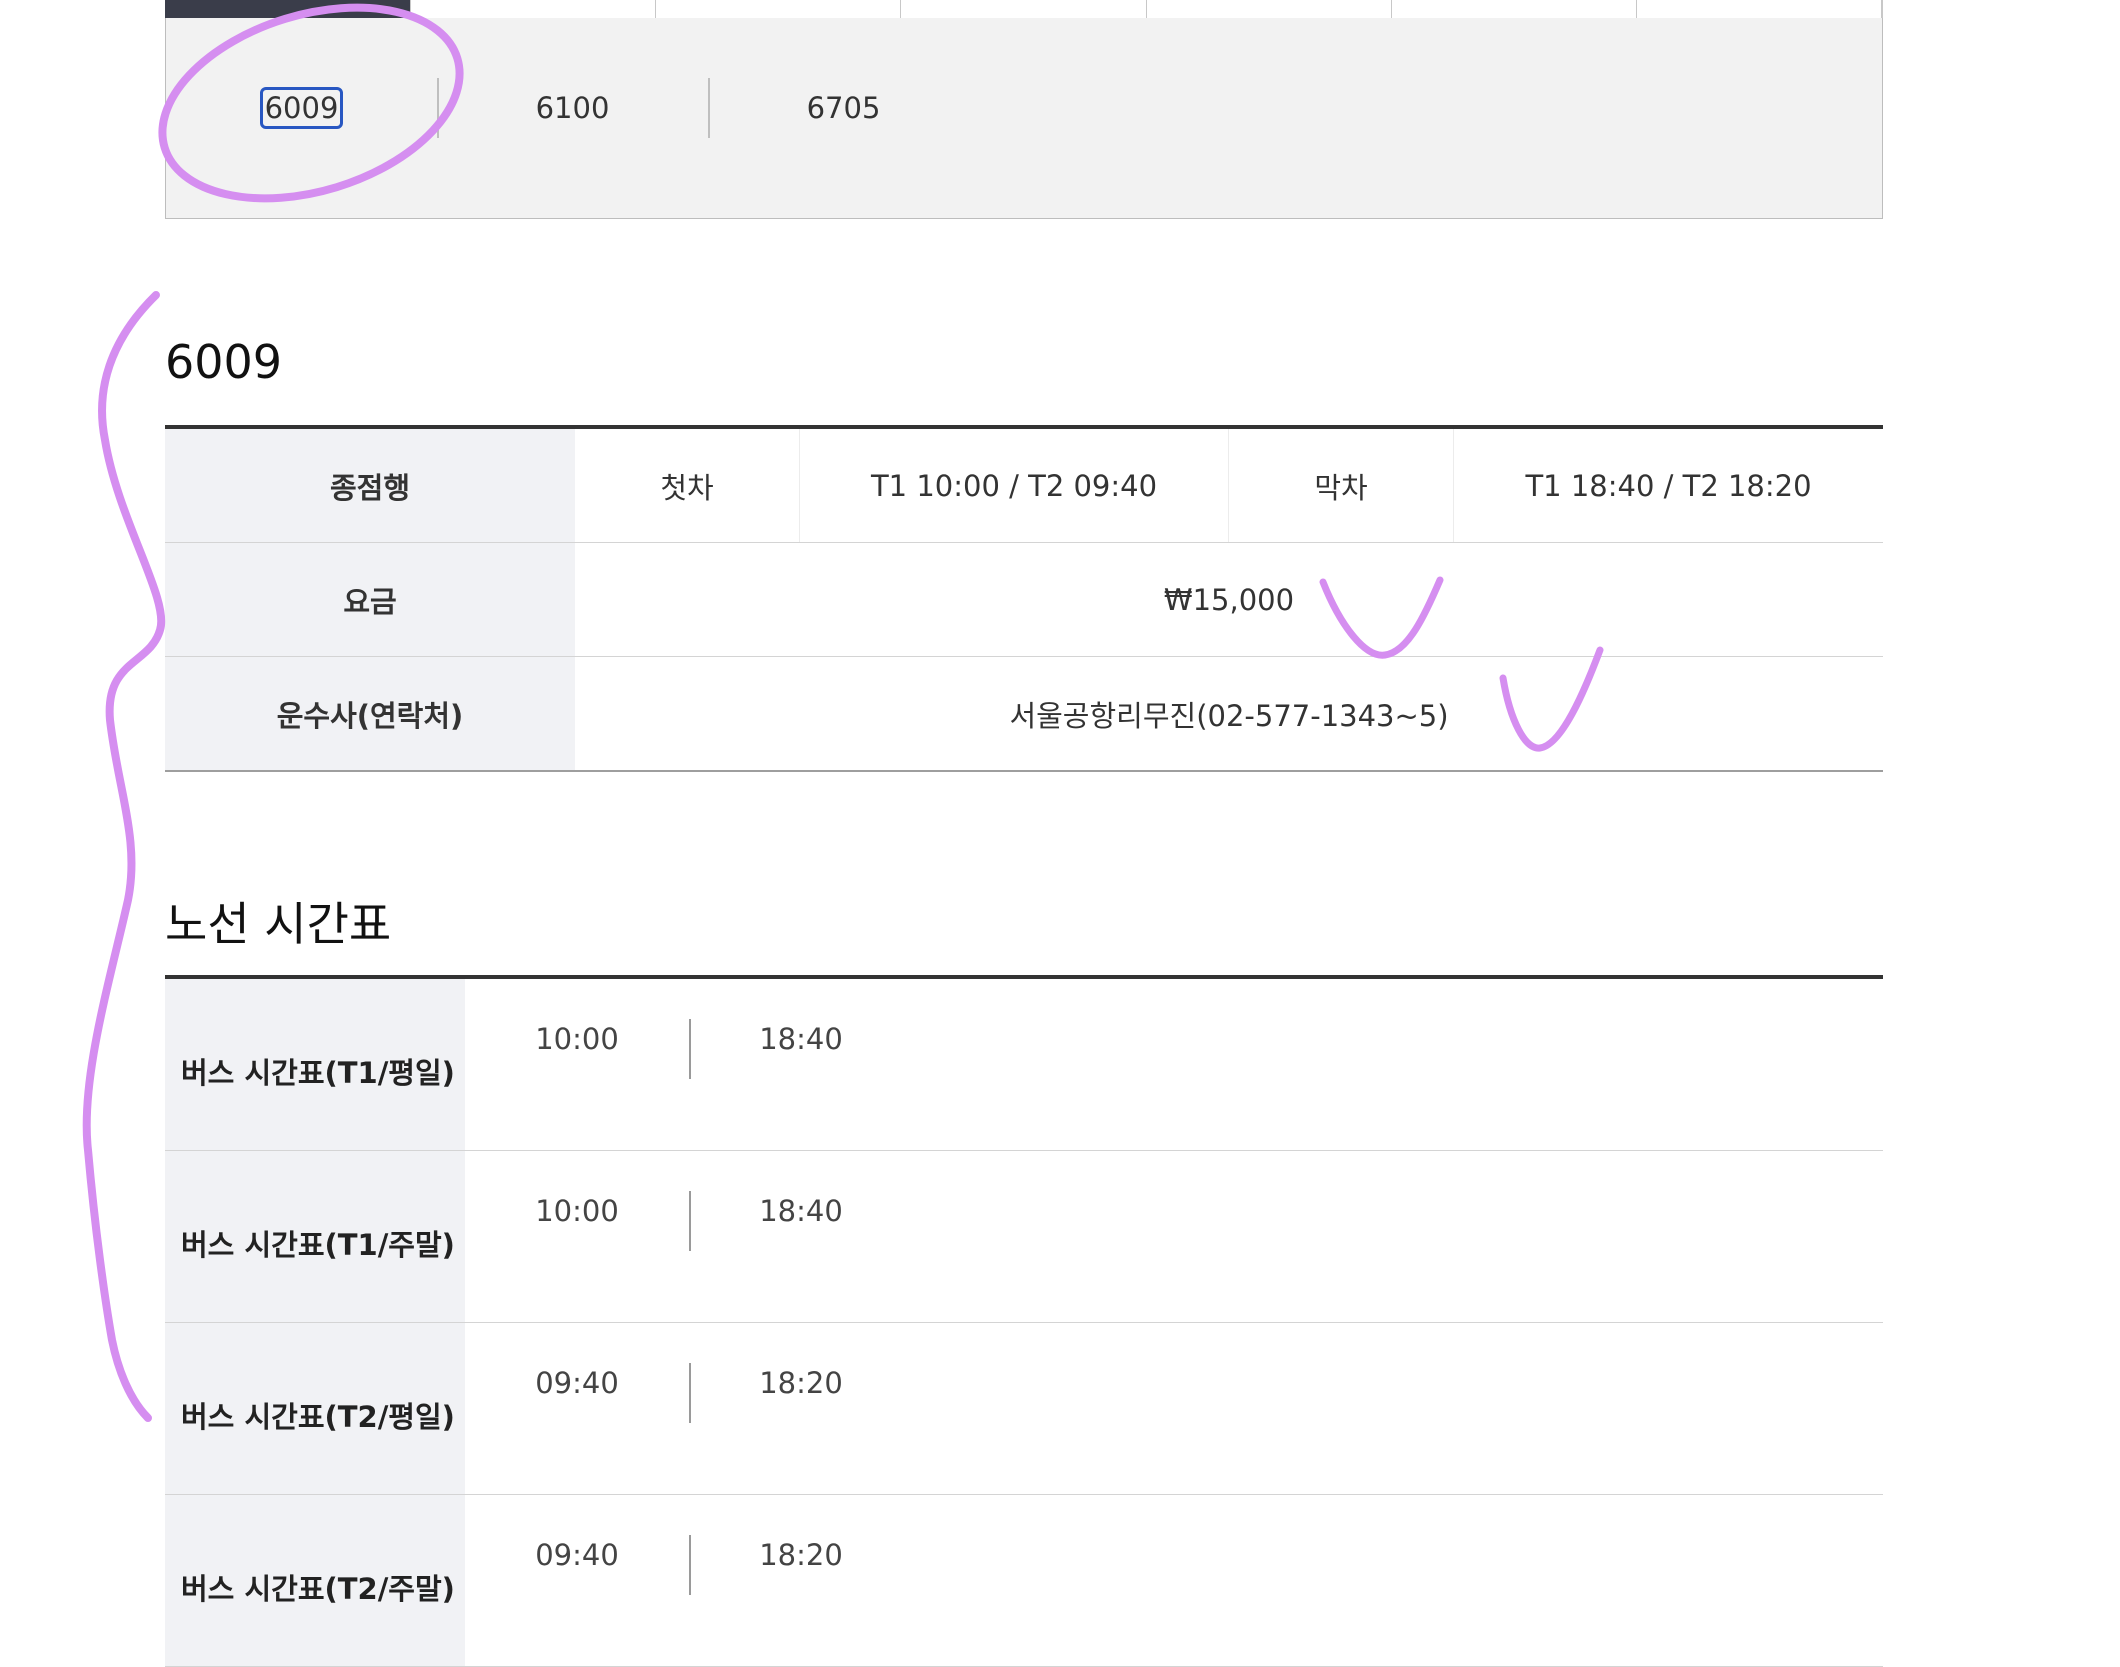  I want to click on route-list: 6009 6100 6705, so click(572, 108).